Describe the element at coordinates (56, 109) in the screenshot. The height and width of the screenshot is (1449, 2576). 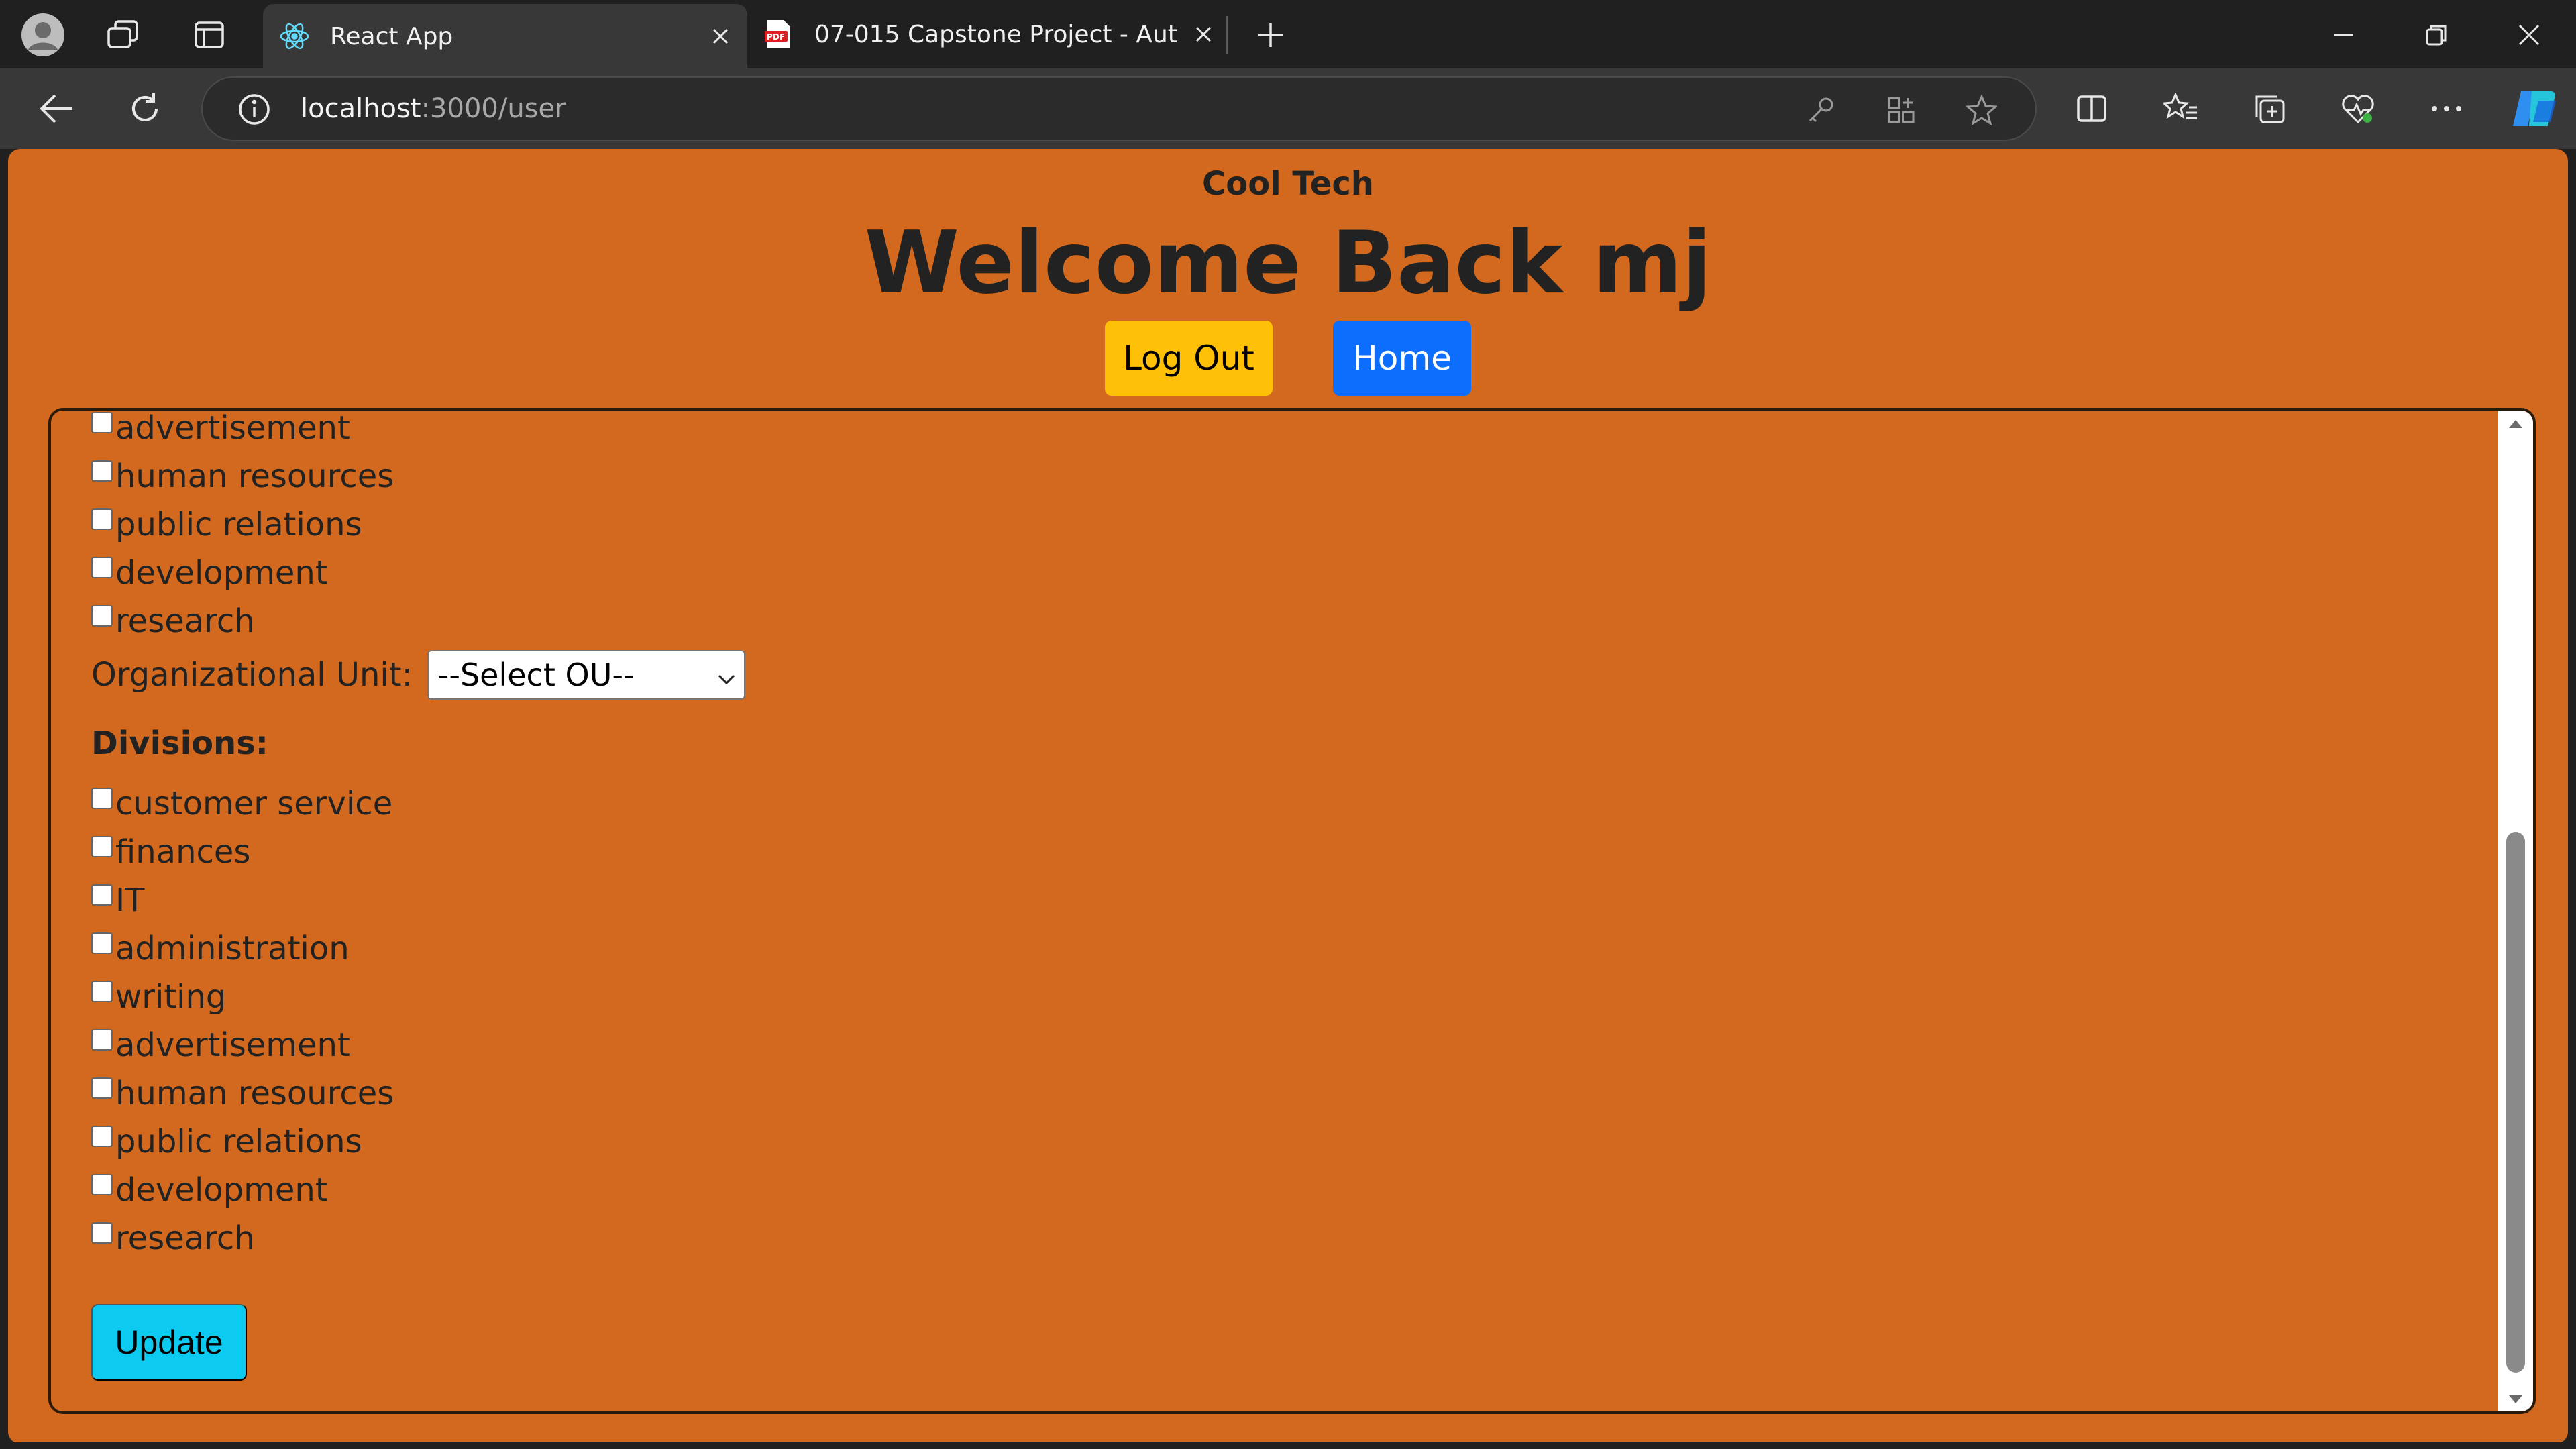
I see `back-arrow-icon` at that location.